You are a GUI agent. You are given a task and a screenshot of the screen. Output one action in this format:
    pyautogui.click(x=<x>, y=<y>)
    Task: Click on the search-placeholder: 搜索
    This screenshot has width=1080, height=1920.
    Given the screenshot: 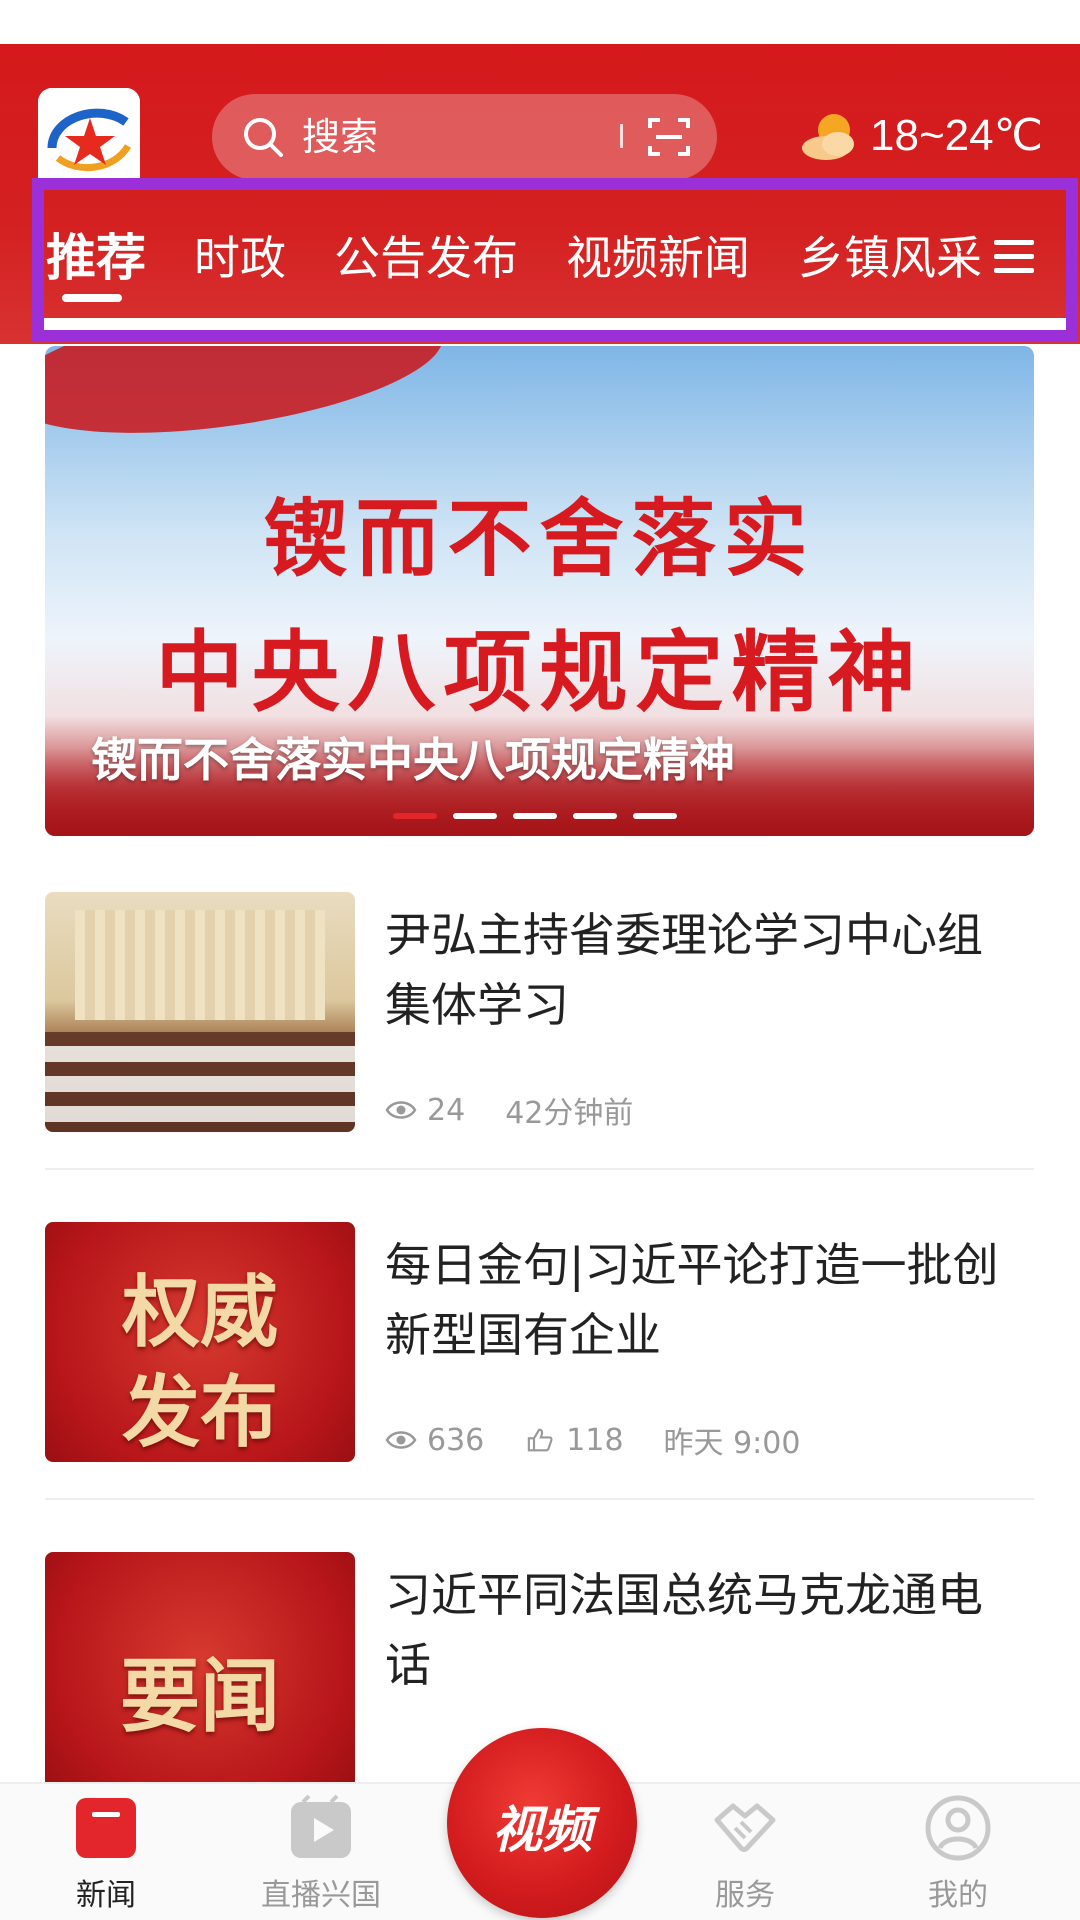 What is the action you would take?
    pyautogui.click(x=340, y=137)
    